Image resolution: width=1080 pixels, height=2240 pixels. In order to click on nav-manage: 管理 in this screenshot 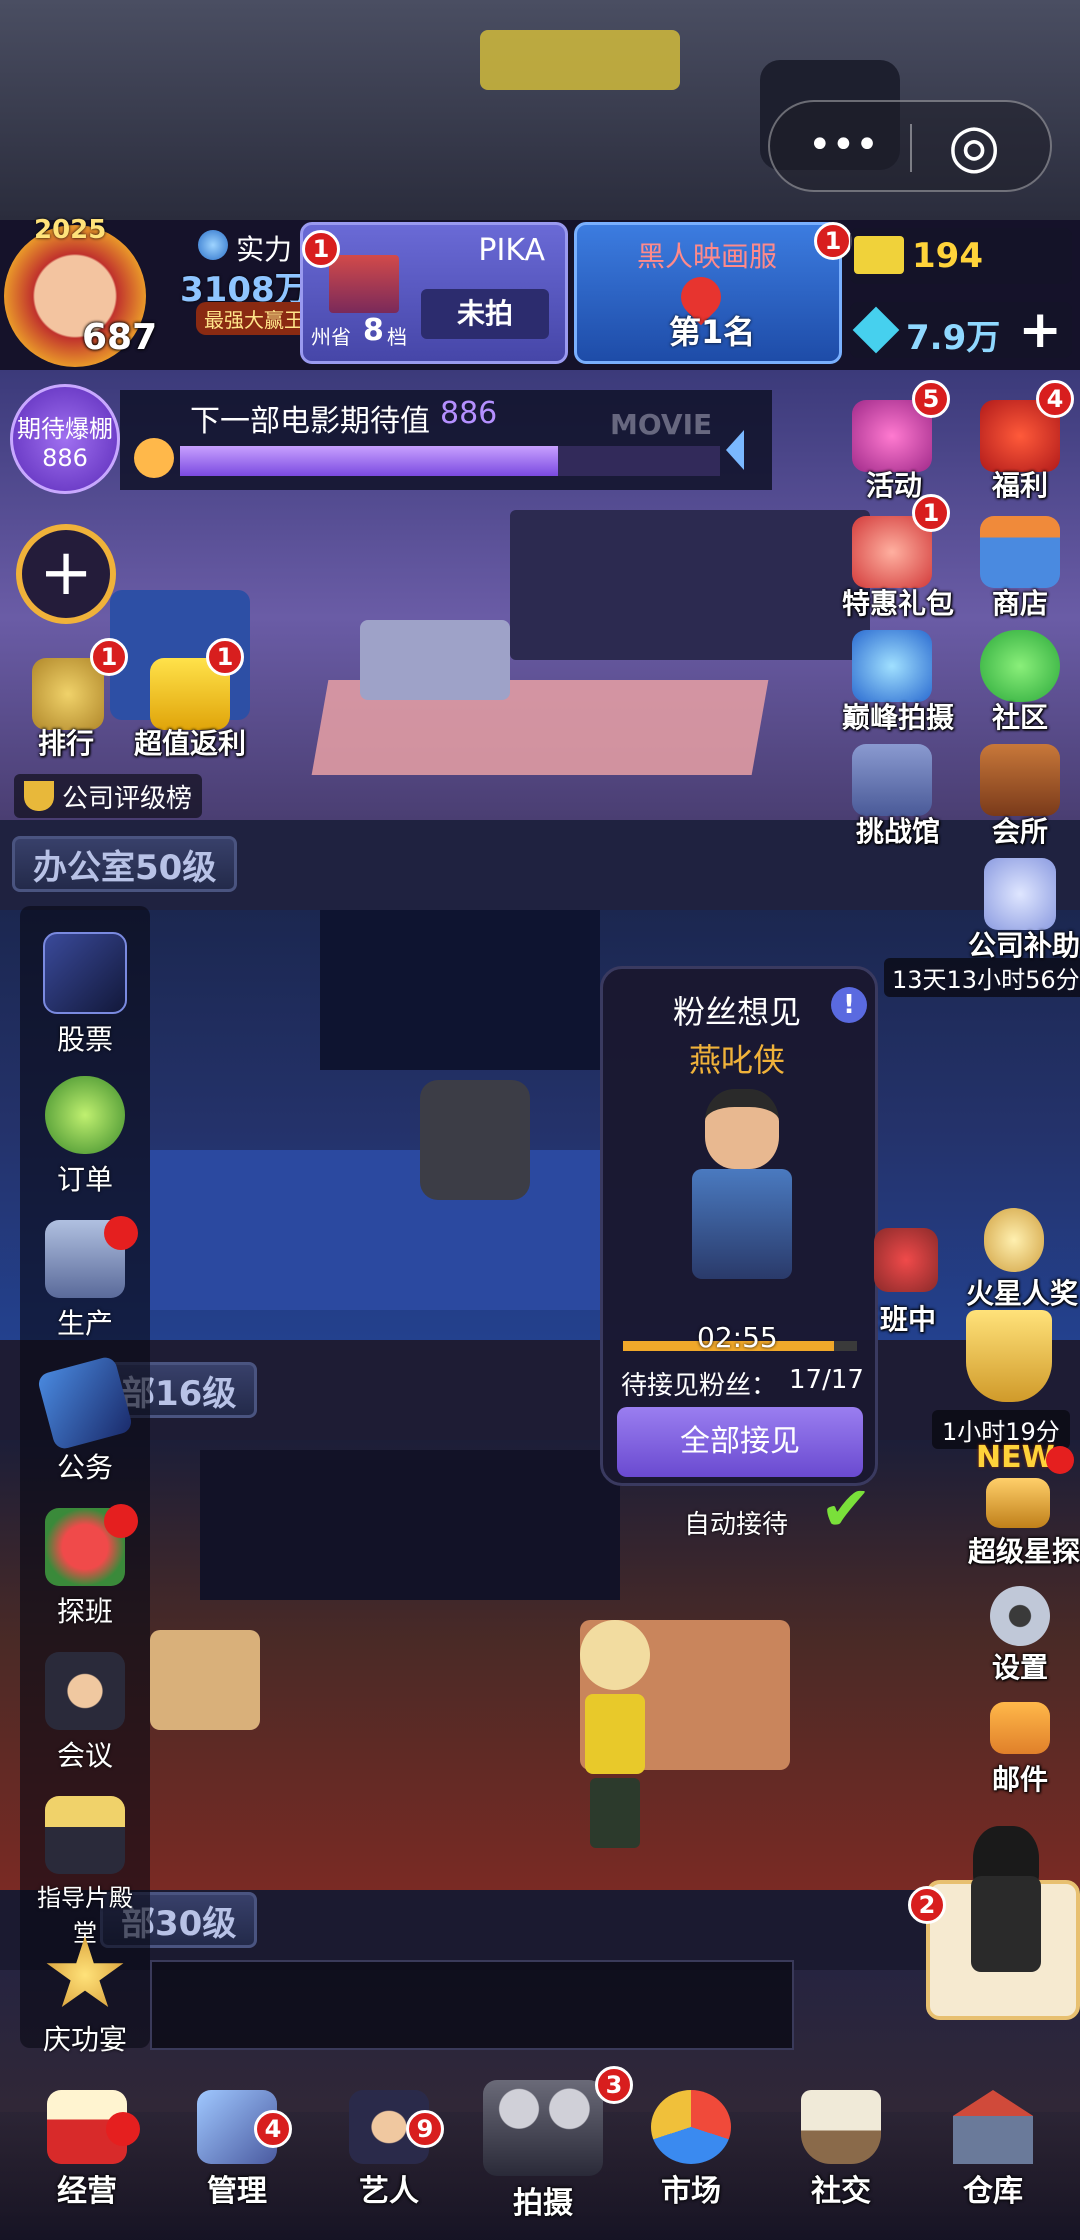, I will do `click(237, 2150)`.